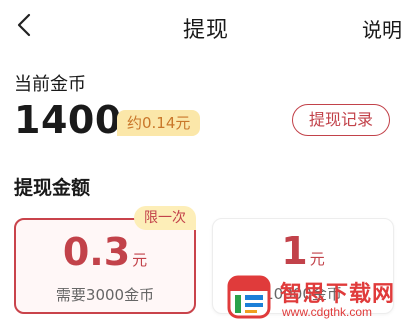 The image size is (412, 329). I want to click on watermark-url: www.cdgthk.com, so click(327, 312).